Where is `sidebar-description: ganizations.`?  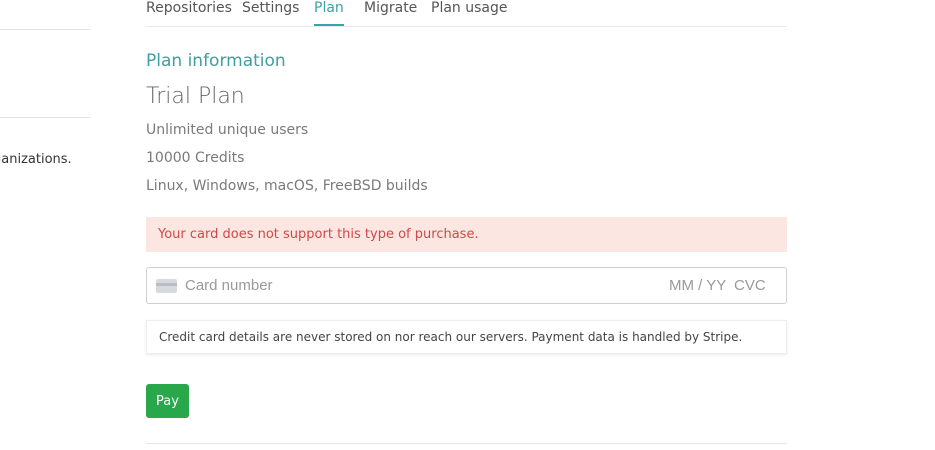
sidebar-description: ganizations. is located at coordinates (36, 159).